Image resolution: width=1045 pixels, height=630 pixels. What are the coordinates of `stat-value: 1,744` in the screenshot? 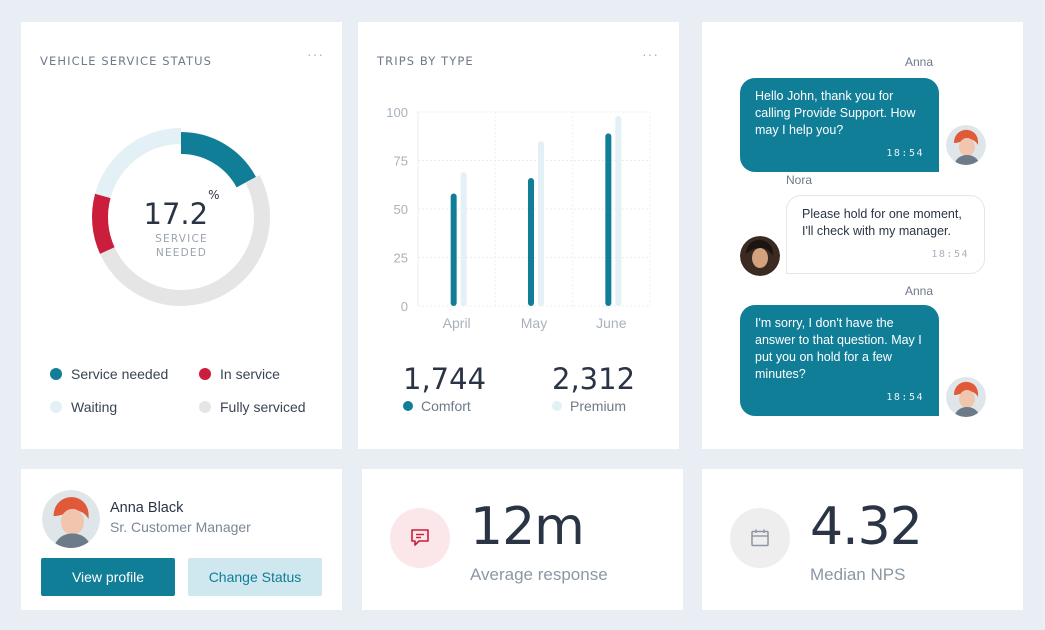 It's located at (445, 379).